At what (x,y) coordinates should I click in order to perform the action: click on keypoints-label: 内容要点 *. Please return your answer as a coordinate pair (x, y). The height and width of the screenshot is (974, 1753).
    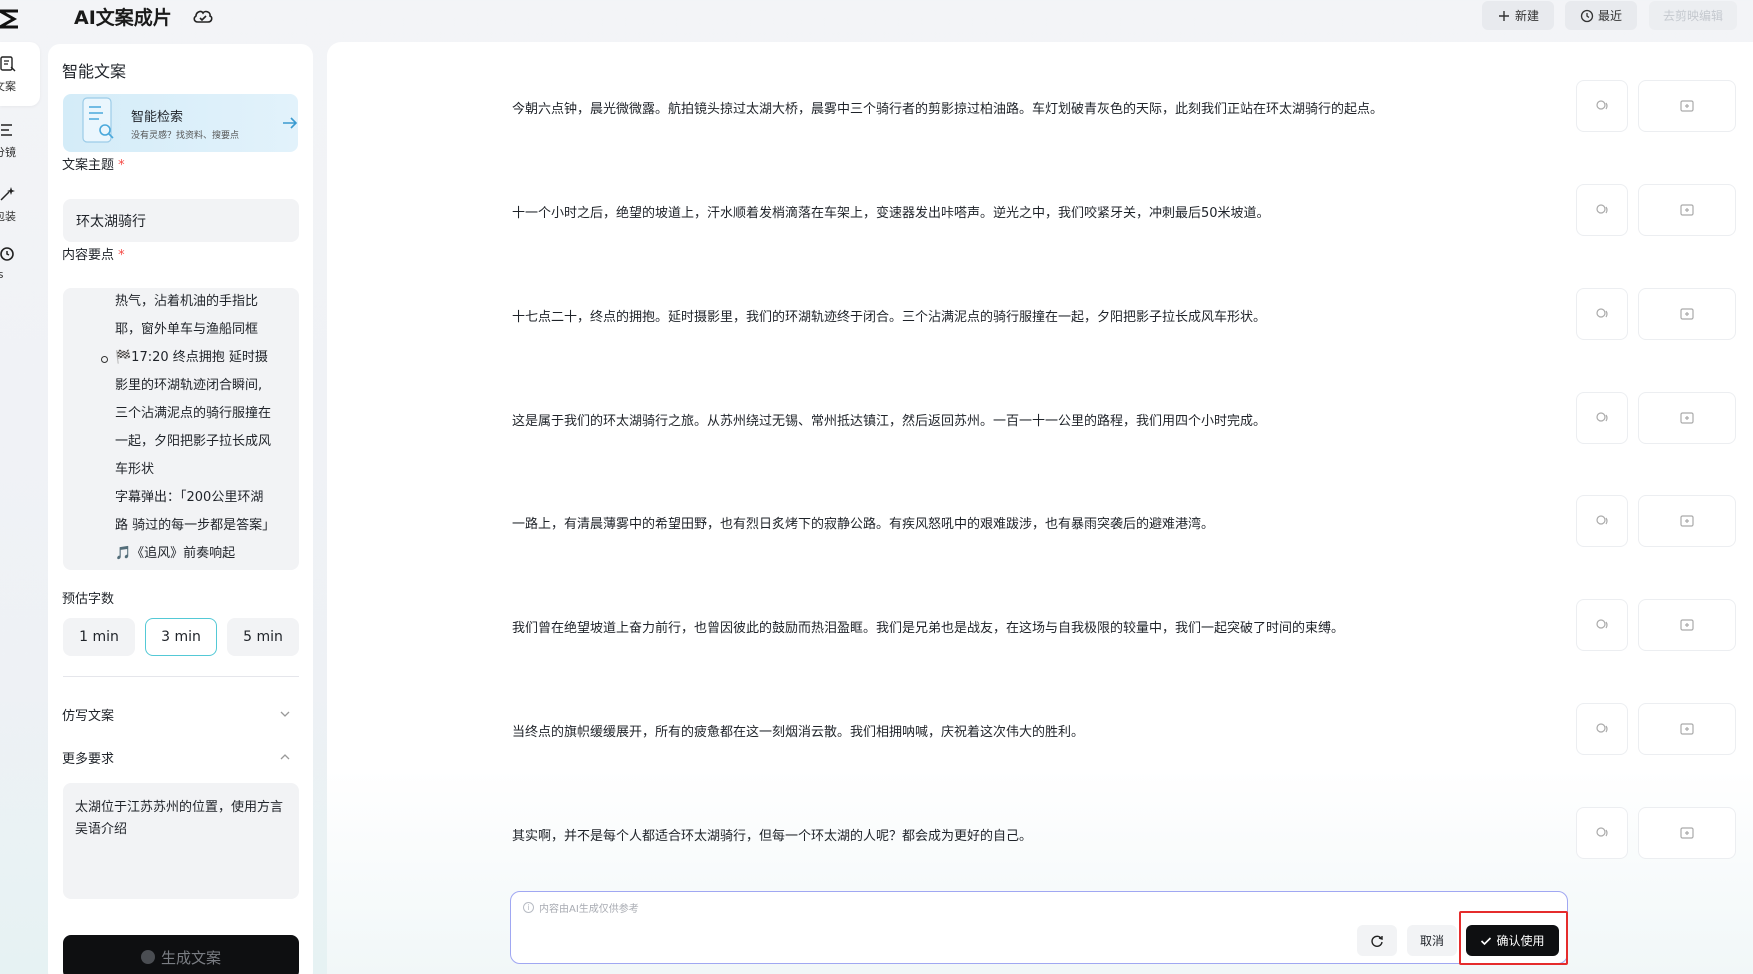
    Looking at the image, I should click on (93, 255).